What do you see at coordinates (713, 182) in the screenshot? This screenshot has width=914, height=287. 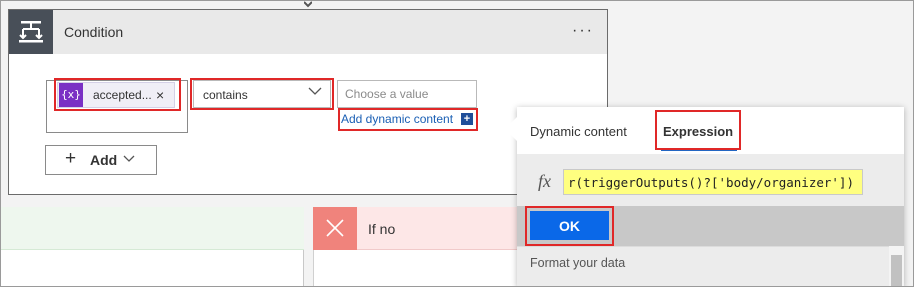 I see `expression-input` at bounding box center [713, 182].